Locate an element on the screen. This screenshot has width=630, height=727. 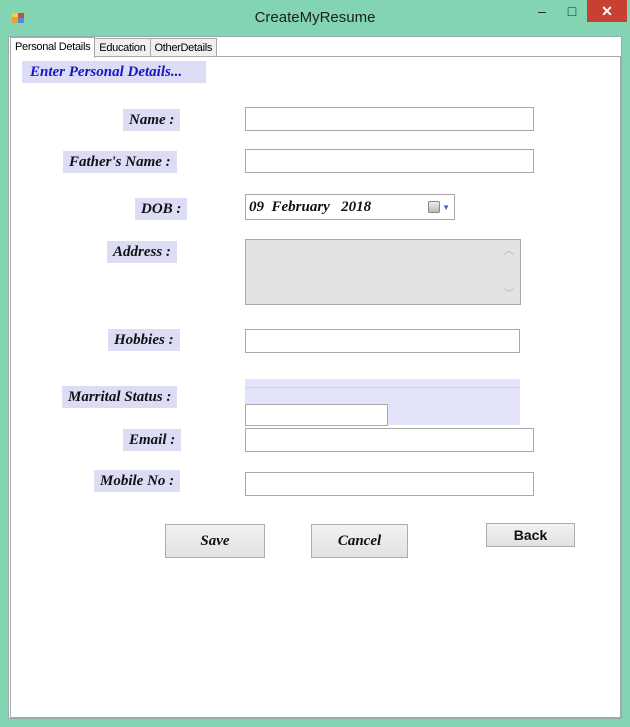
tab-personal-details: Personal Details is located at coordinates (53, 47).